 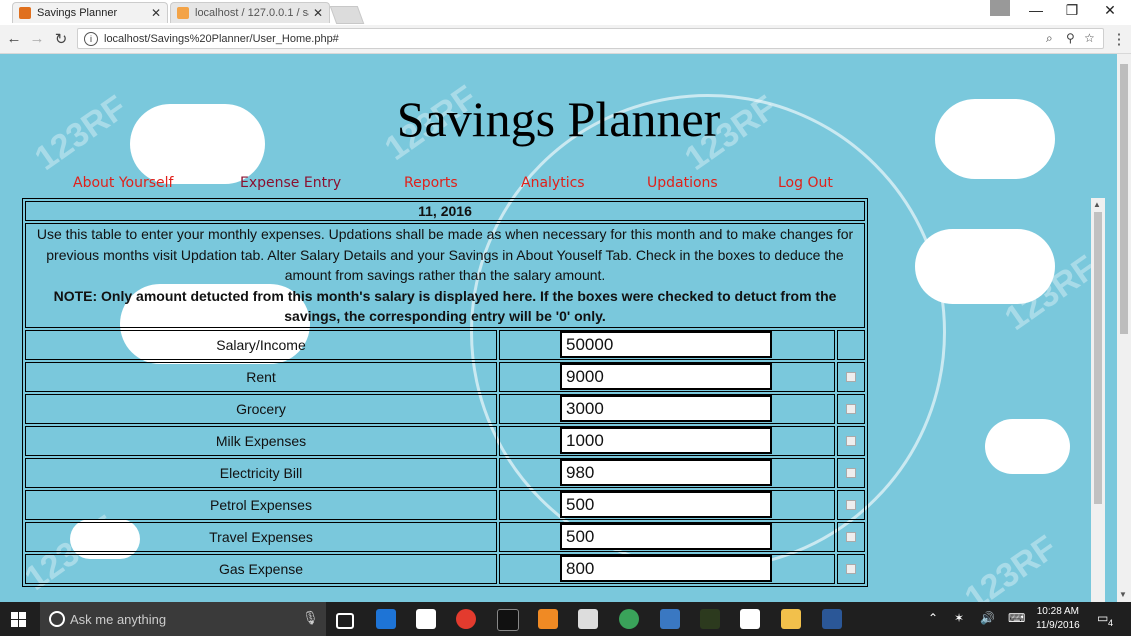 I want to click on bookmark-star-icon: ☆, so click(x=1089, y=38).